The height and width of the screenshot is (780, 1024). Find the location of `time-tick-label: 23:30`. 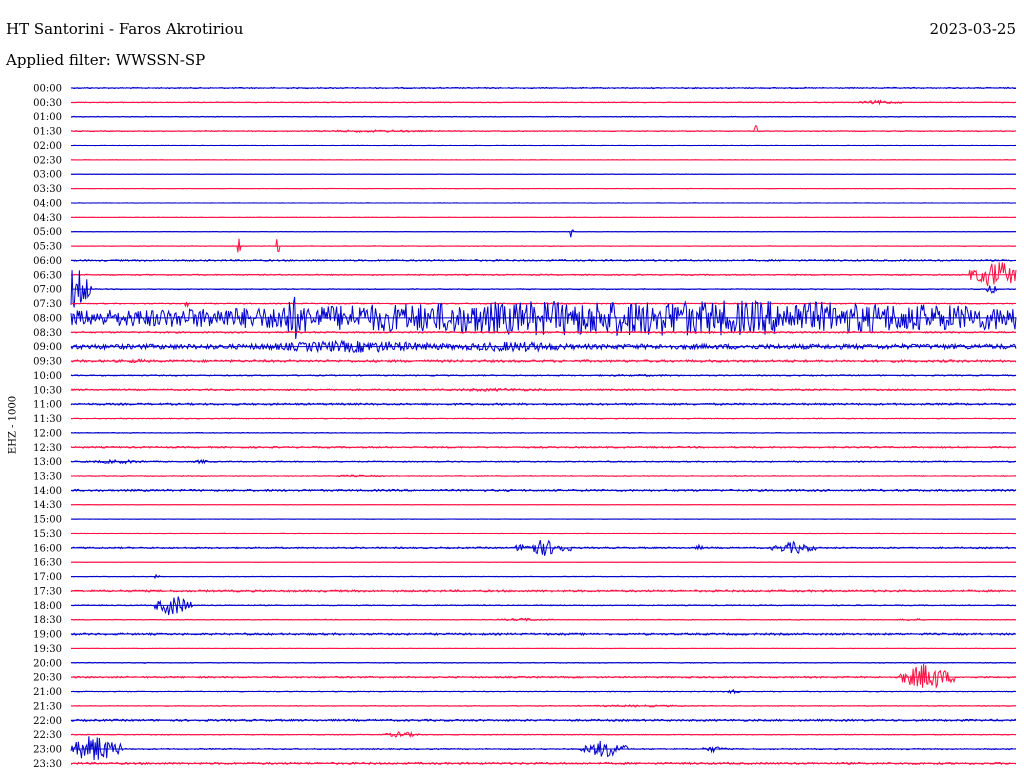

time-tick-label: 23:30 is located at coordinates (47, 764).